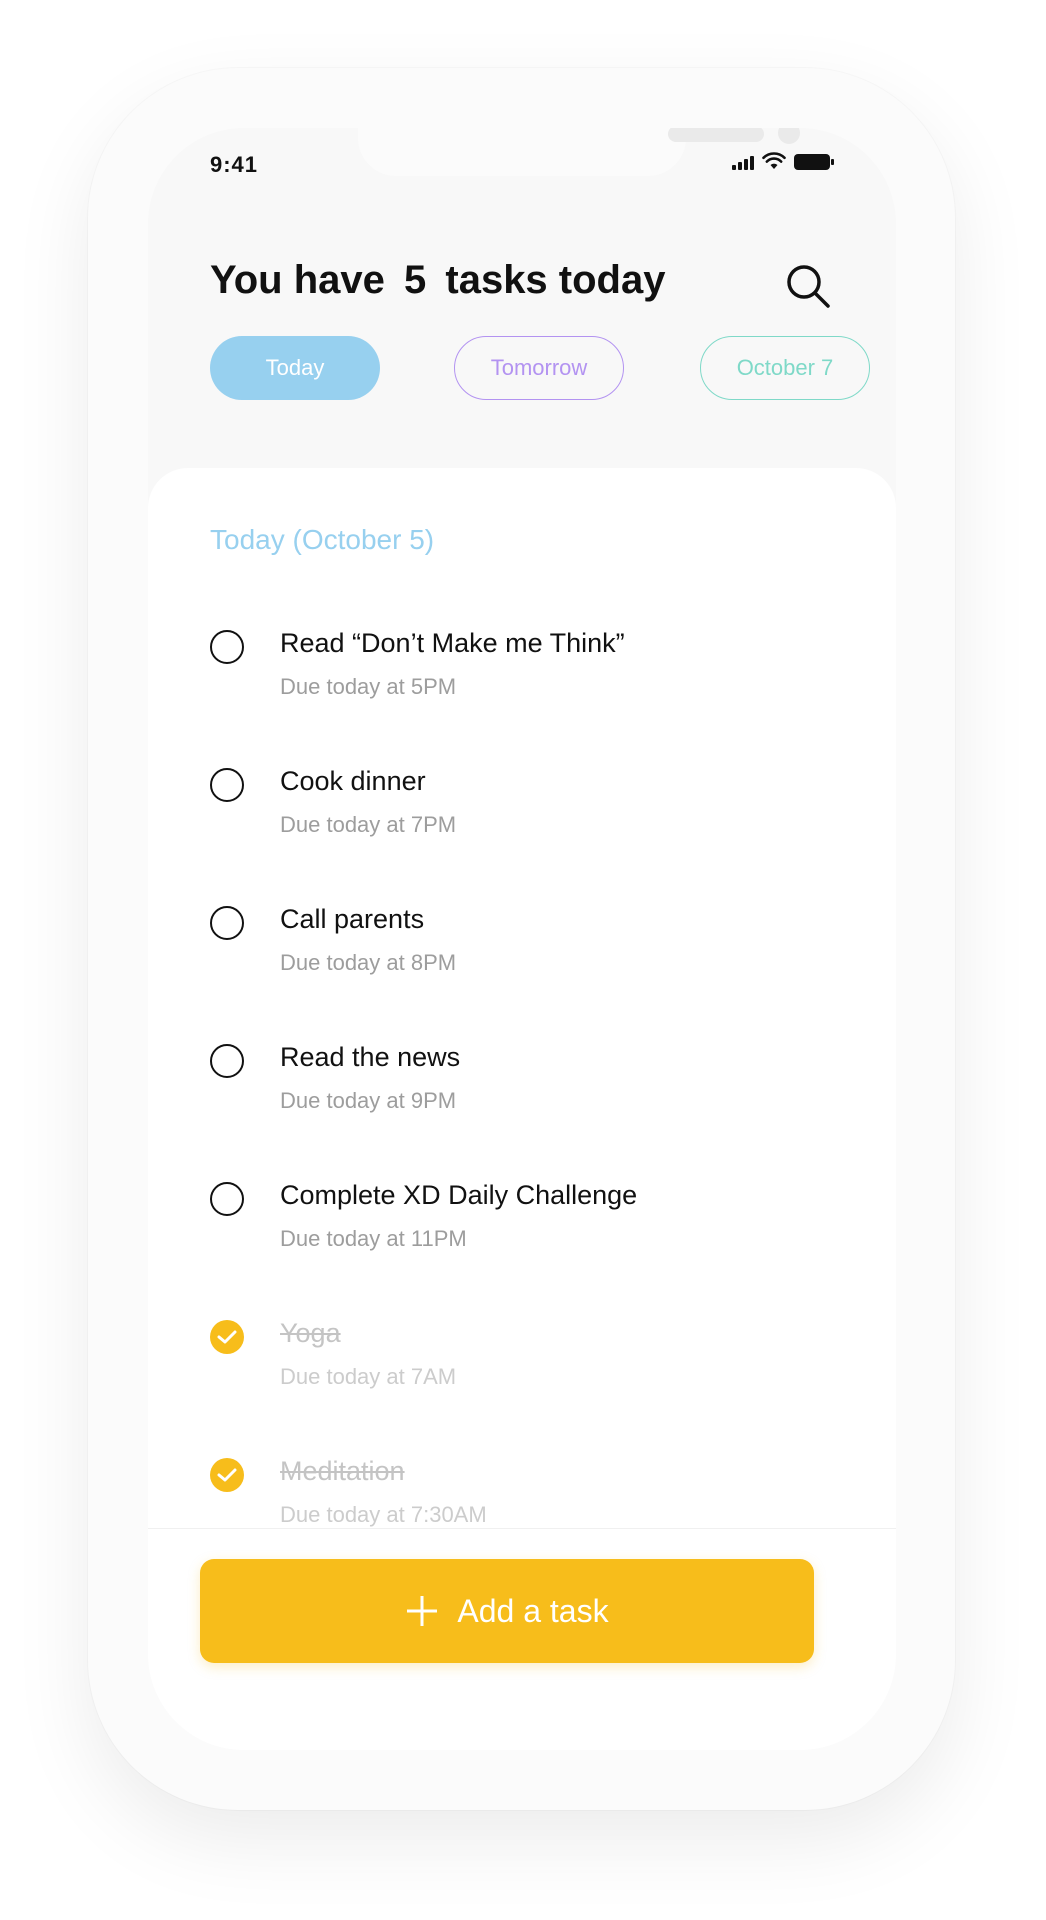  What do you see at coordinates (368, 1100) in the screenshot?
I see `task-due: Due today at 9PM` at bounding box center [368, 1100].